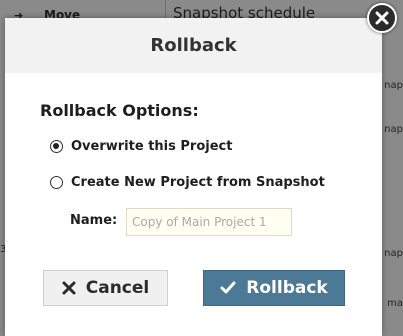 Image resolution: width=403 pixels, height=336 pixels. I want to click on close-icon, so click(382, 18).